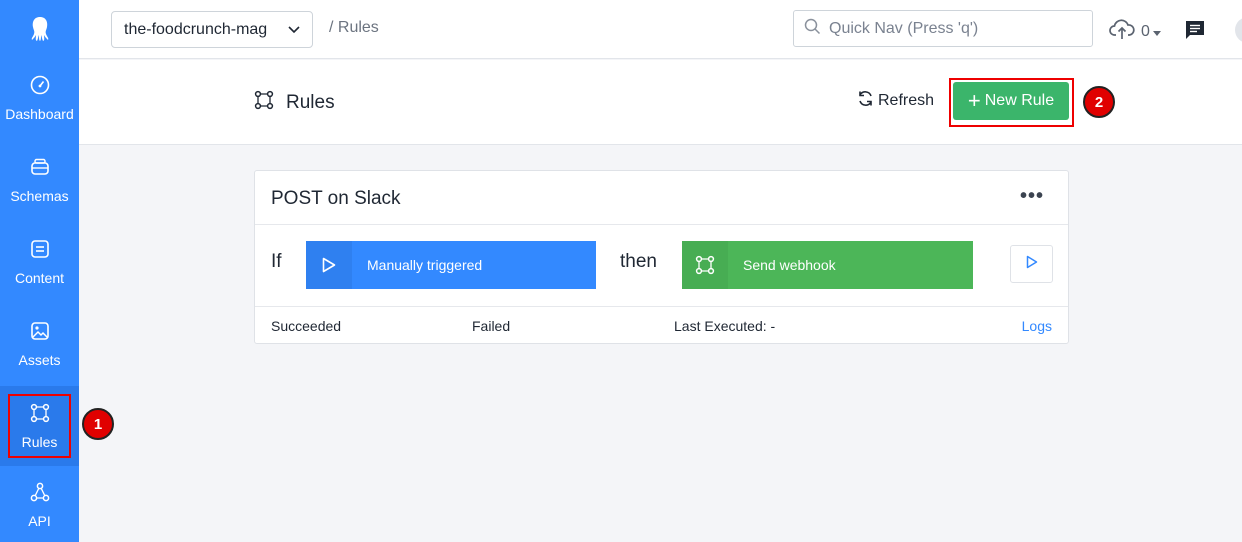 The height and width of the screenshot is (542, 1242). Describe the element at coordinates (294, 30) in the screenshot. I see `chevron-down-icon` at that location.